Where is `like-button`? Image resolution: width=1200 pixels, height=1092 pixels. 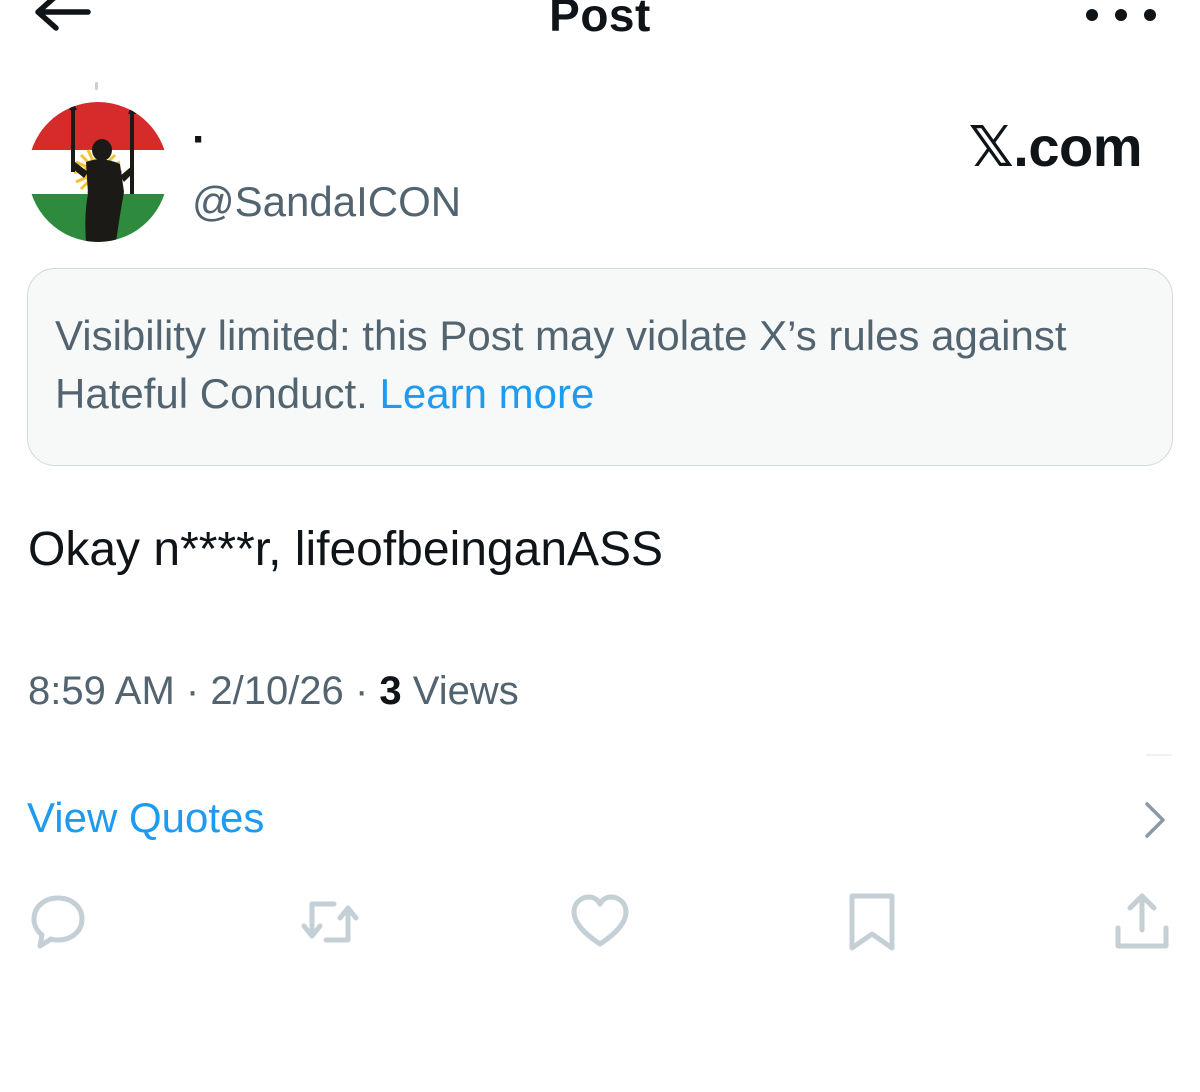 like-button is located at coordinates (600, 922).